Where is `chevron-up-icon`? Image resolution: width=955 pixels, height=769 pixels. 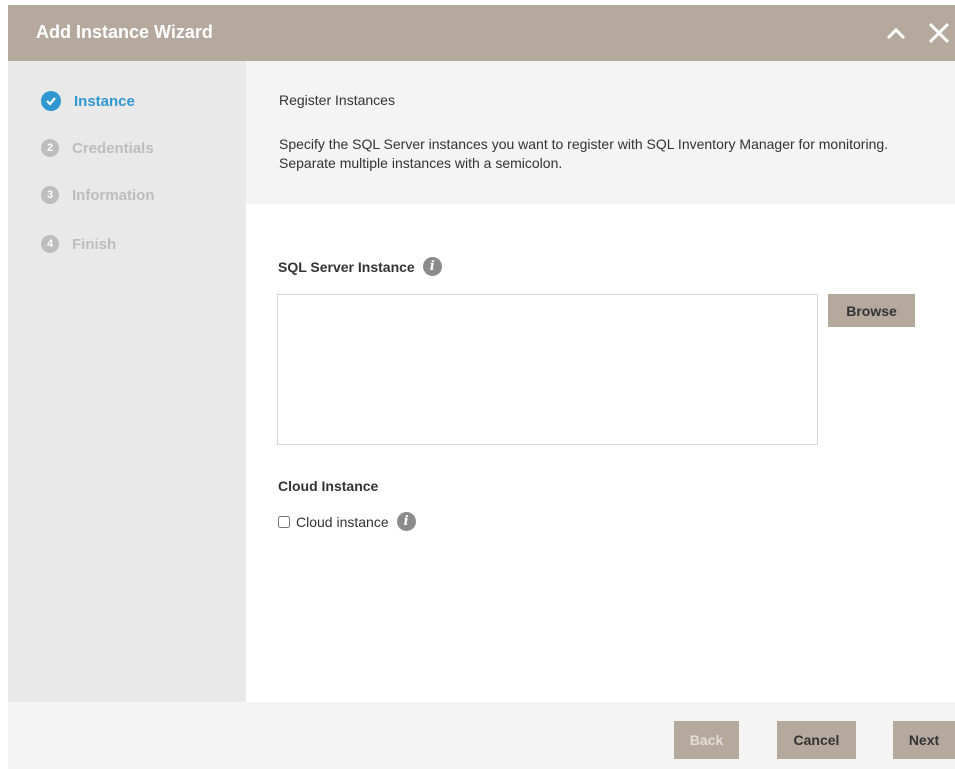
chevron-up-icon is located at coordinates (896, 33).